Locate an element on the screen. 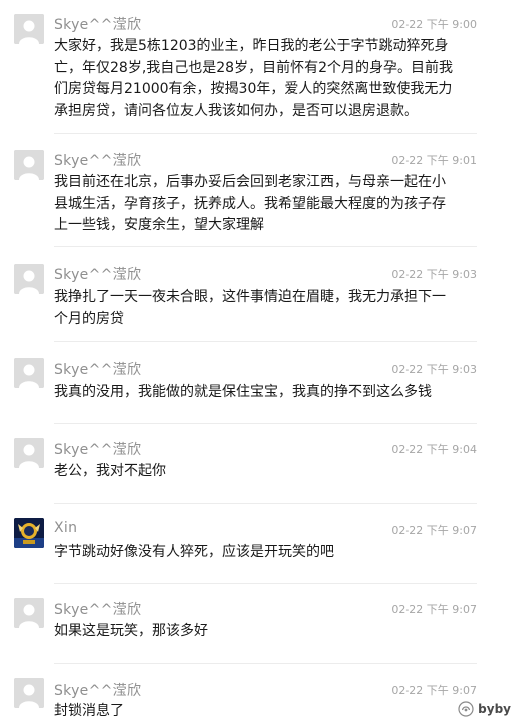  message-text: 如果这是玩笑，那该多好 is located at coordinates (131, 631).